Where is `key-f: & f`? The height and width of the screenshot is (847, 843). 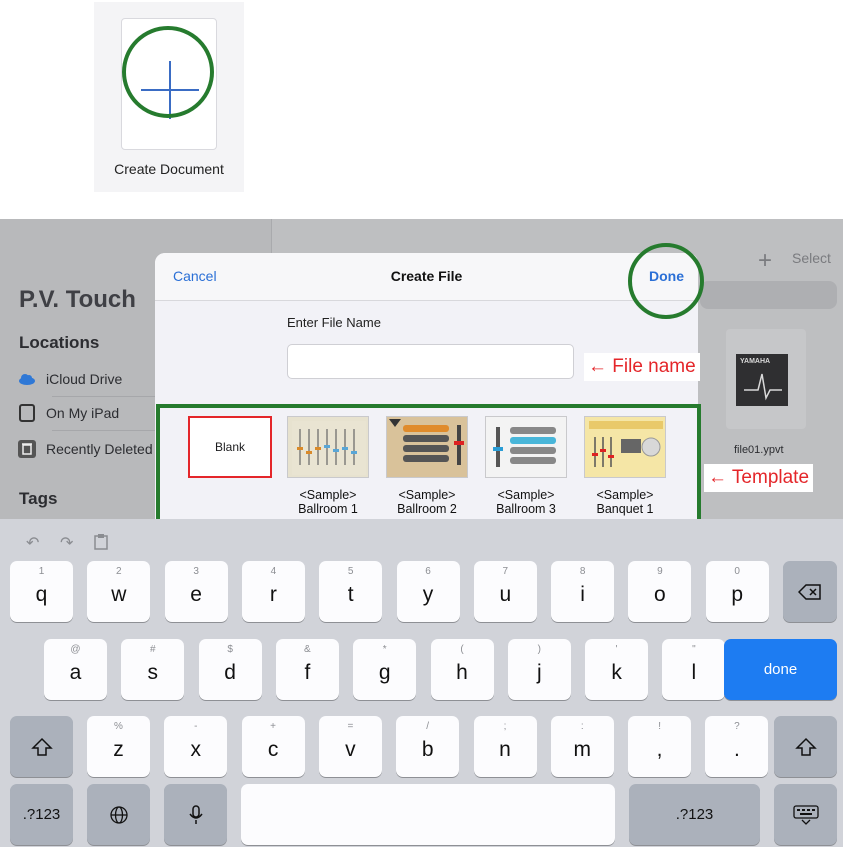 key-f: & f is located at coordinates (307, 669).